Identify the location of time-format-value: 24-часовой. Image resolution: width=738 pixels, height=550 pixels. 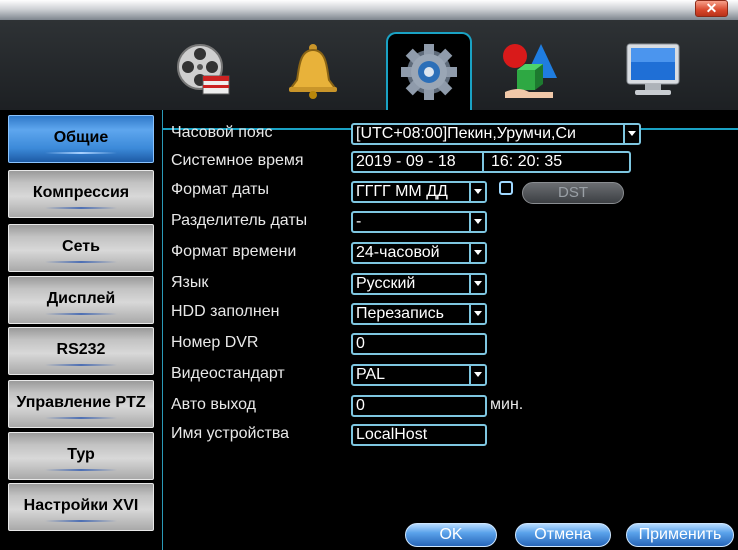
(398, 252).